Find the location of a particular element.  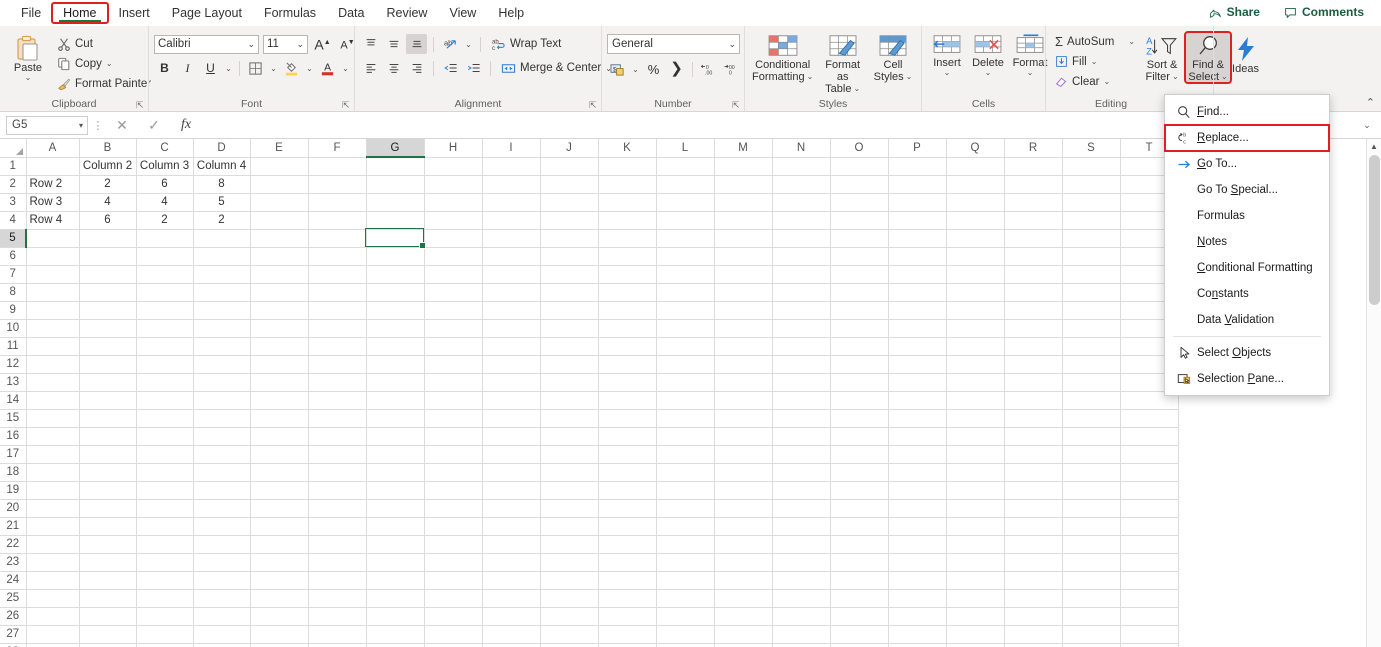

cell-S22 is located at coordinates (1091, 544).